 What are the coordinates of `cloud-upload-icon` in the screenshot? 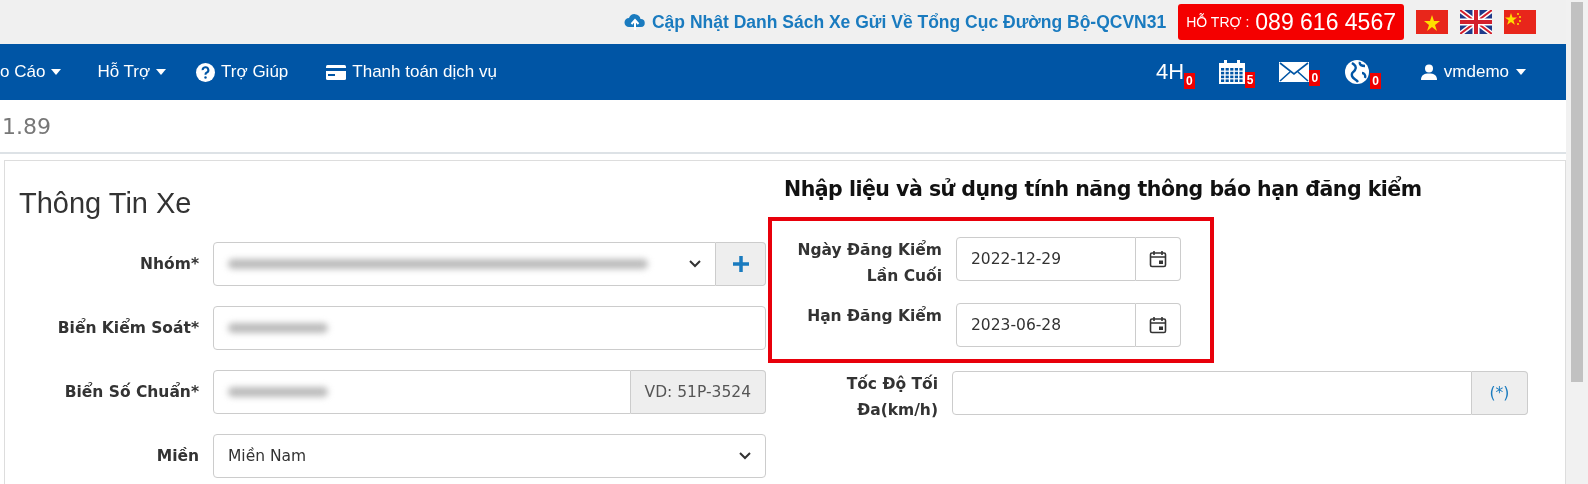 It's located at (634, 22).